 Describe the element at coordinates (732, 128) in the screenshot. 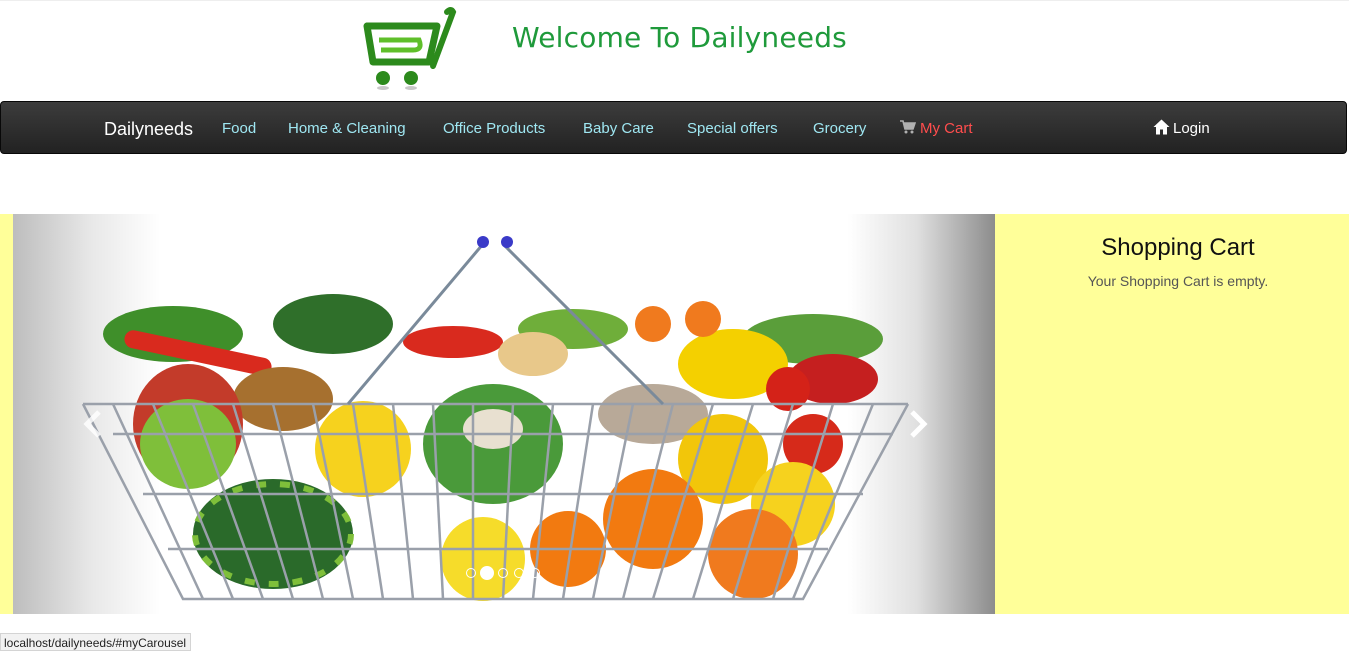

I see `nav-item-special-offers: Special offers` at that location.